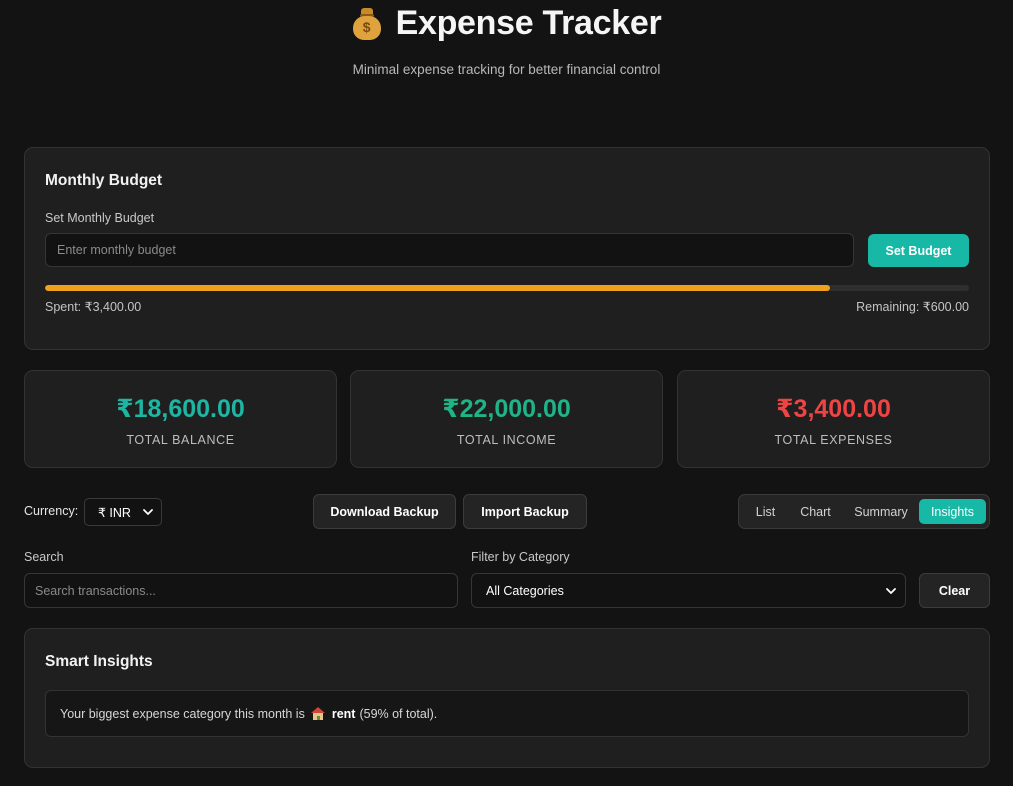 This screenshot has width=1013, height=786. Describe the element at coordinates (506, 409) in the screenshot. I see `total-income-value: ₹22,000.00` at that location.